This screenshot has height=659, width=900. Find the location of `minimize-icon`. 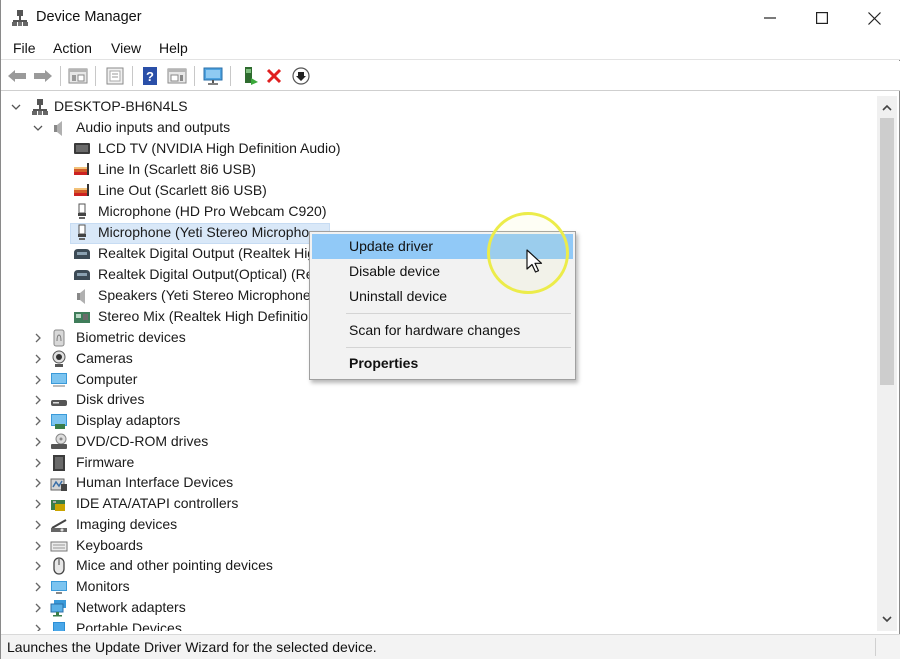

minimize-icon is located at coordinates (770, 18).